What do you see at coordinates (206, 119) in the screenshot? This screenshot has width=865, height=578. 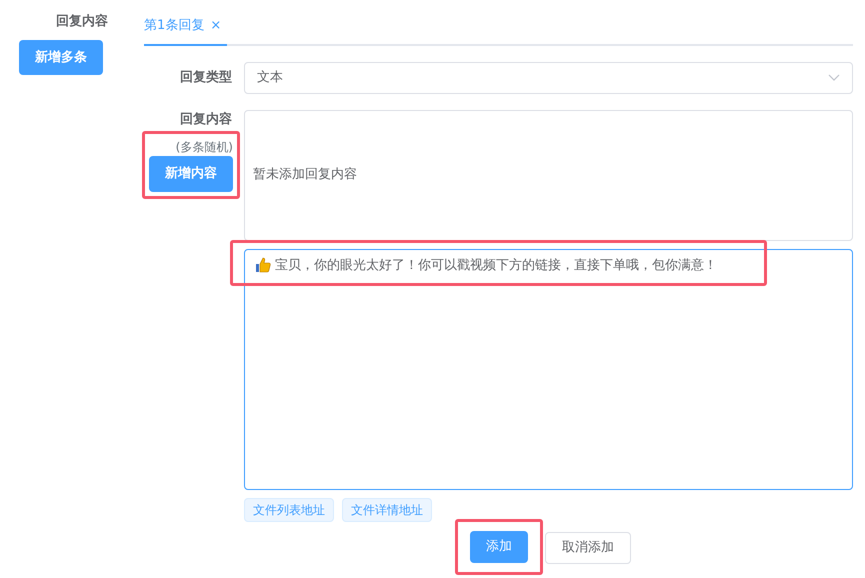 I see `field-label: 回复内容` at bounding box center [206, 119].